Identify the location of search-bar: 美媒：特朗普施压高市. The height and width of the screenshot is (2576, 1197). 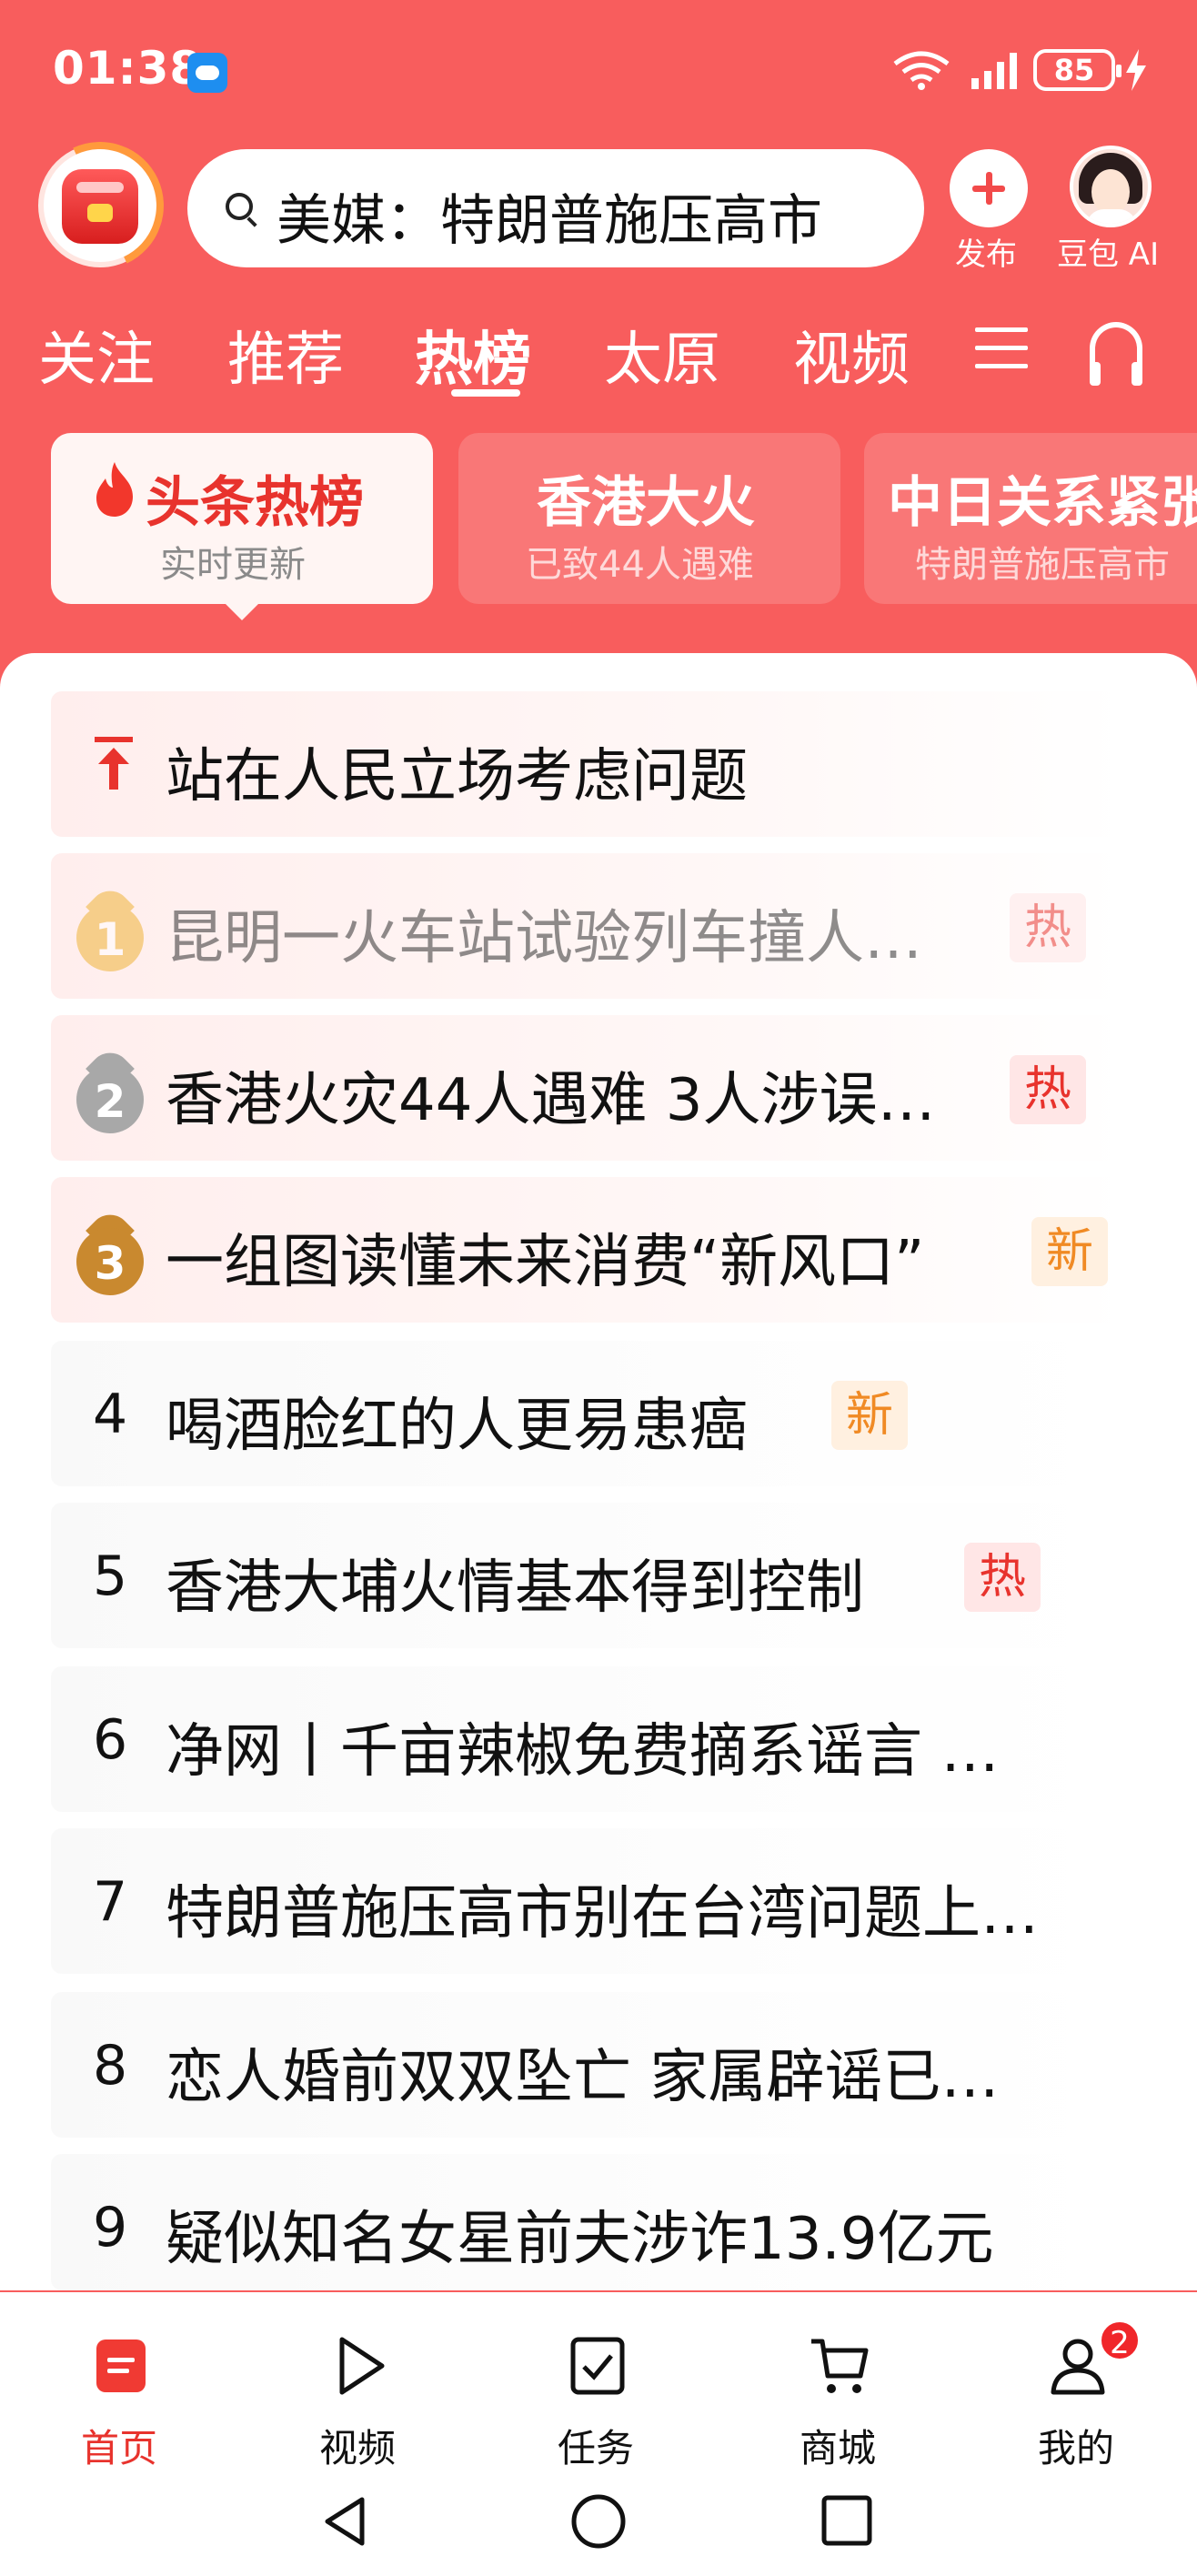
(555, 208).